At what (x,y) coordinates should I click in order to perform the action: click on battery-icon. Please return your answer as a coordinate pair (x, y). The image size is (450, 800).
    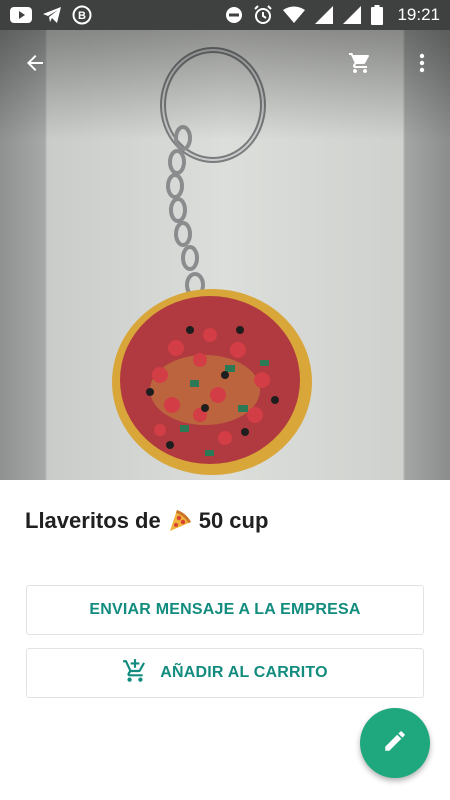
    Looking at the image, I should click on (377, 15).